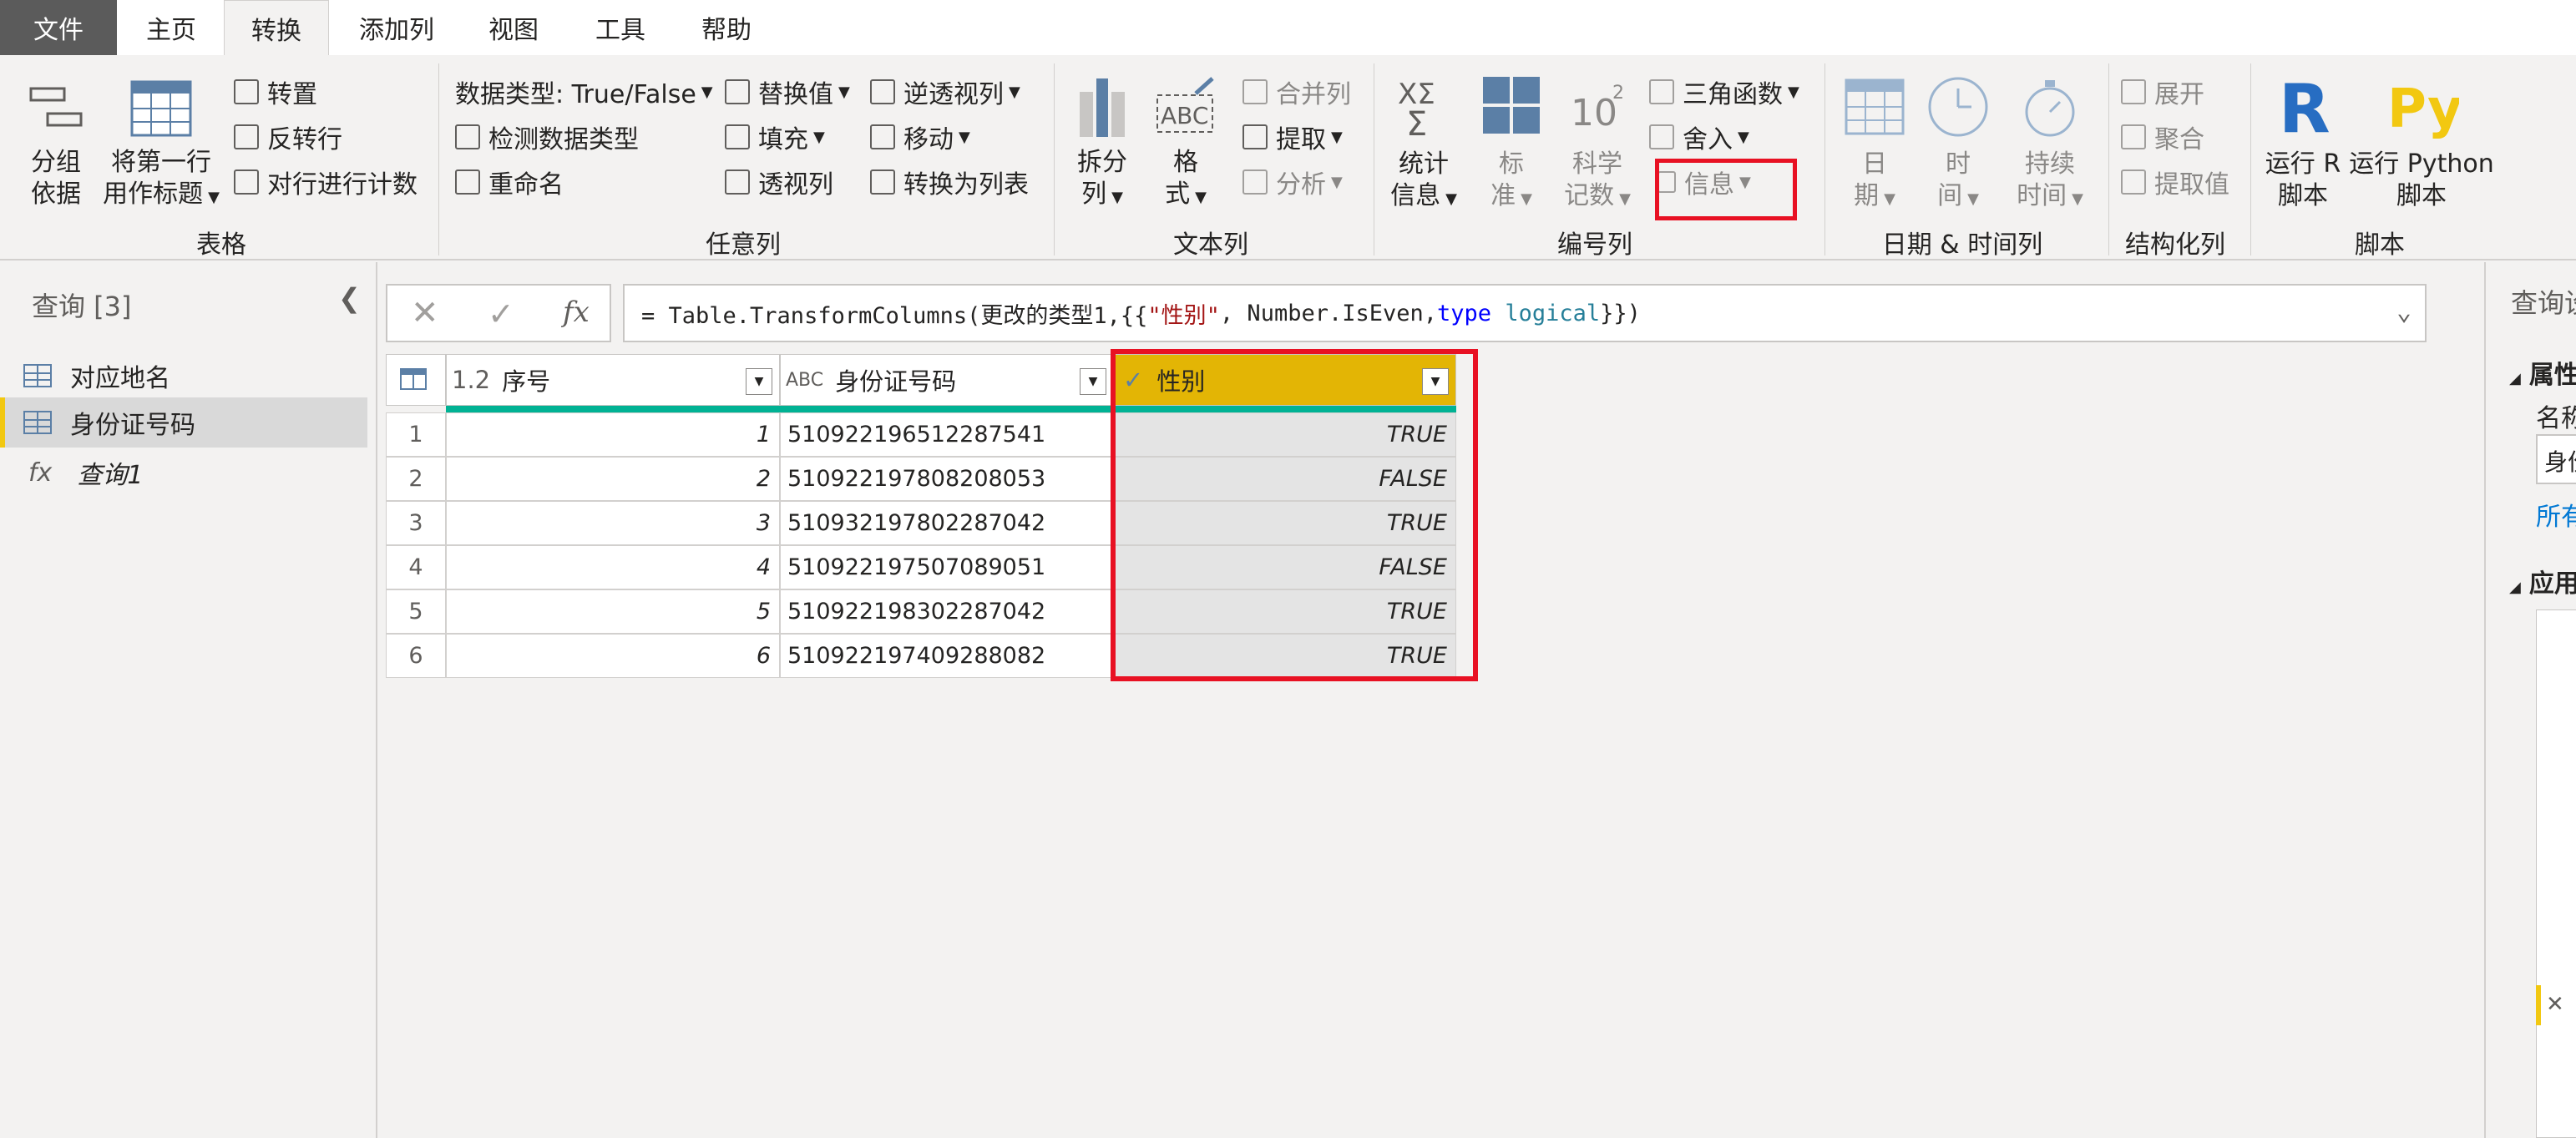 This screenshot has height=1138, width=2576. What do you see at coordinates (396, 28) in the screenshot?
I see `tab-add-column: 添加列` at bounding box center [396, 28].